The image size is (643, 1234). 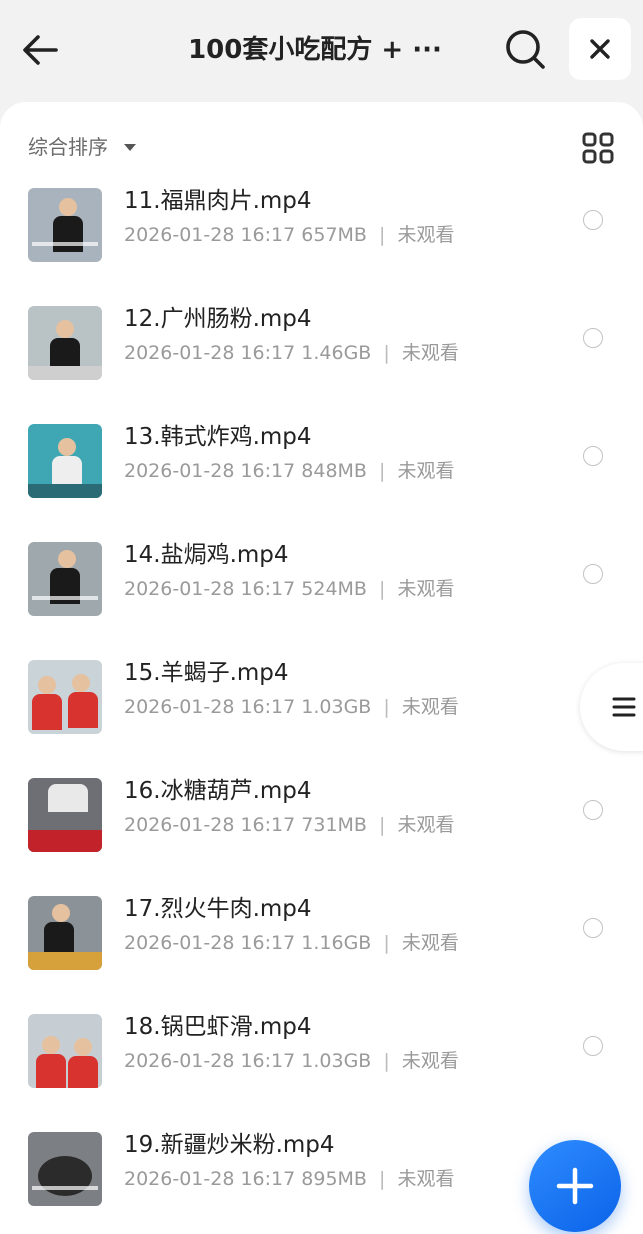 I want to click on sort-dropdown: 综合排序, so click(x=82, y=147).